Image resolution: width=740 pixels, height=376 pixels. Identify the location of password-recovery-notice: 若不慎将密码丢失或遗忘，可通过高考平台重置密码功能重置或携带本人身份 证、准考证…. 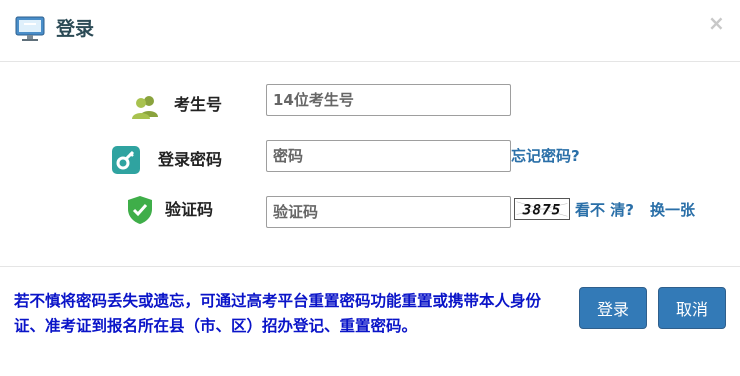
(278, 313).